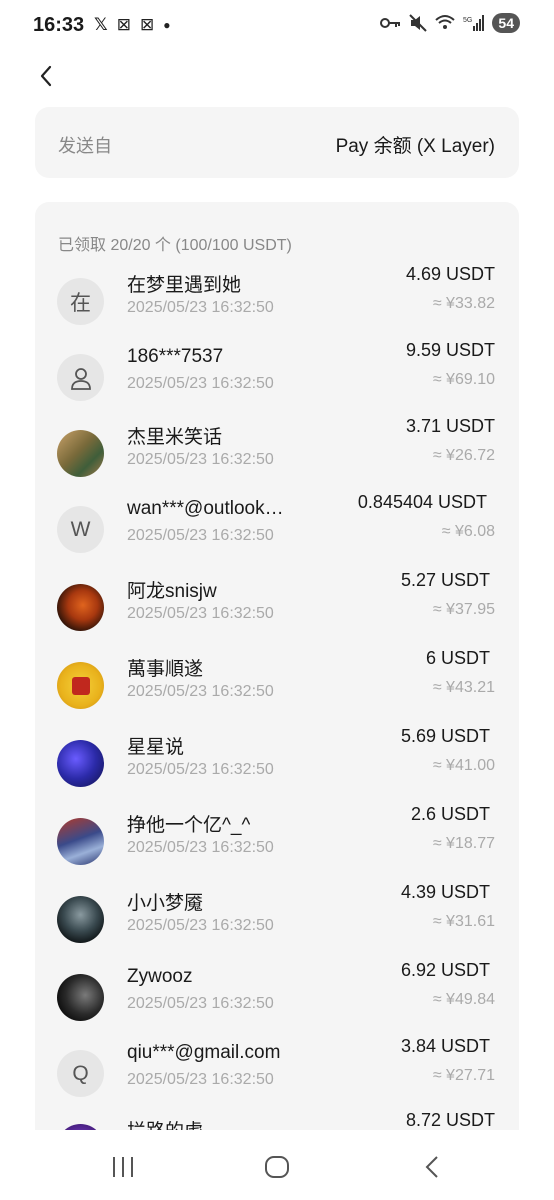 This screenshot has height=1200, width=554. I want to click on back-icon, so click(431, 1167).